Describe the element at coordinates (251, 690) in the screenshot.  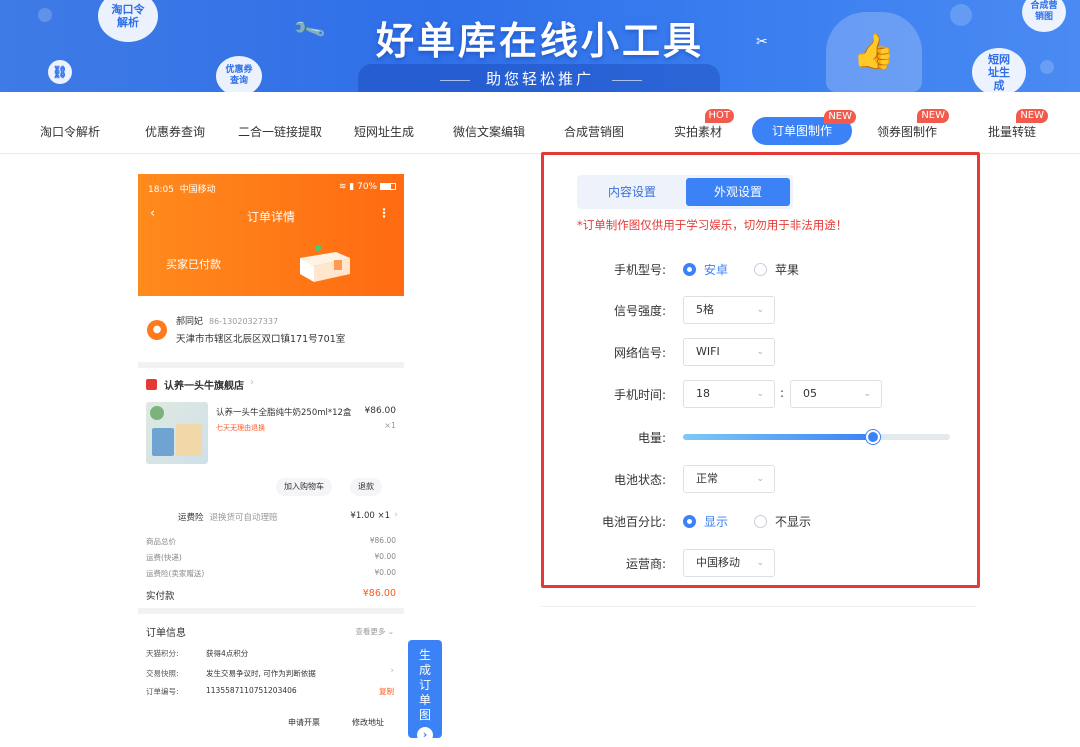
I see `order-info-value: 1135587110751203406` at that location.